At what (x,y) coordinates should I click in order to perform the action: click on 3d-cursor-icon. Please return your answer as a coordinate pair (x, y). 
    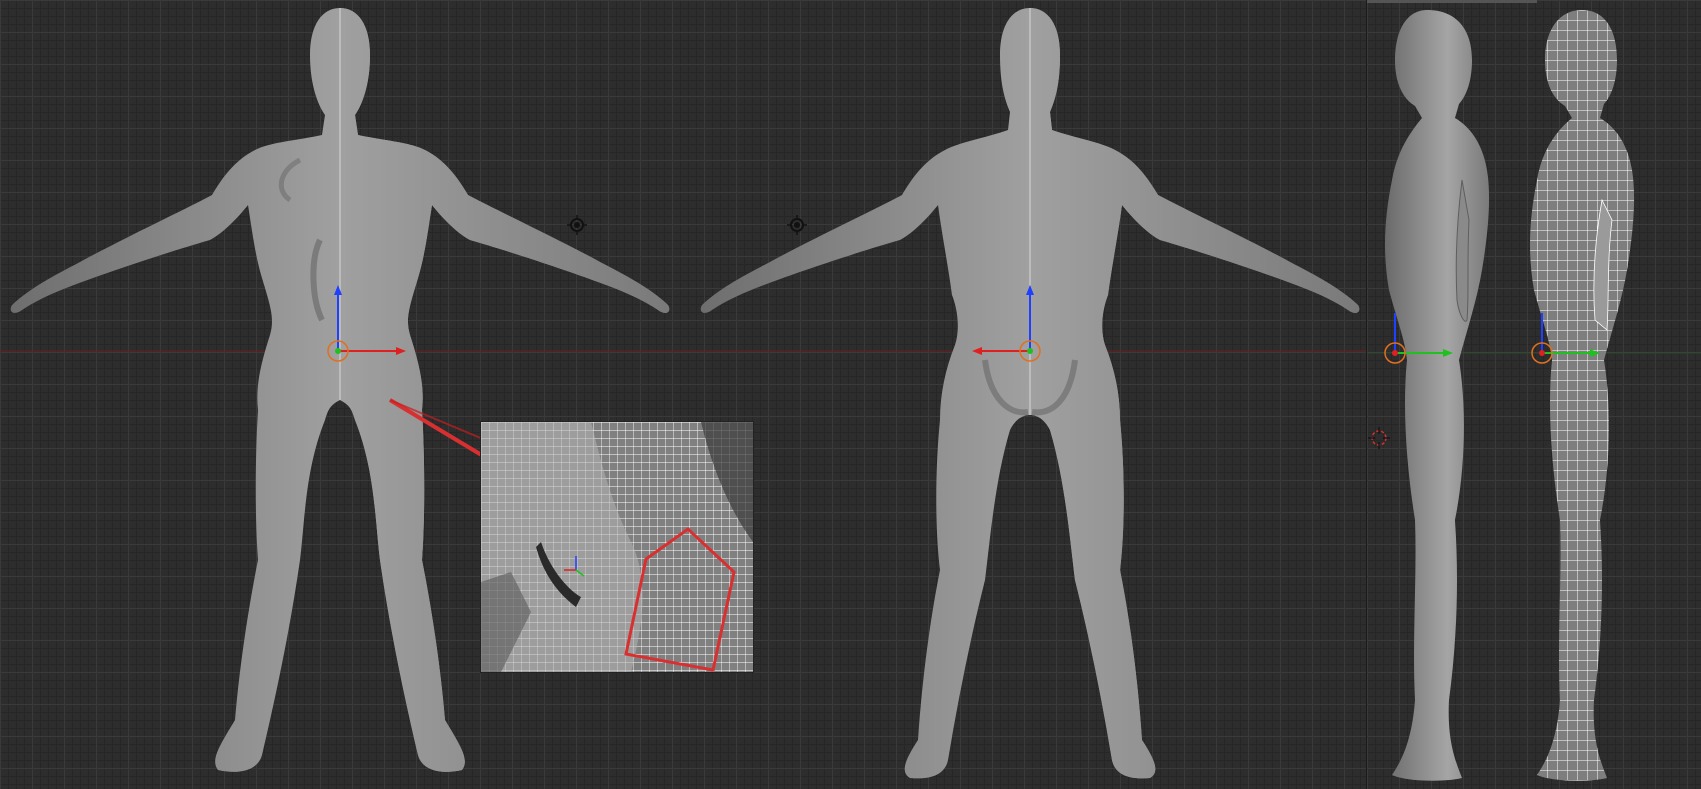
    Looking at the image, I should click on (1379, 438).